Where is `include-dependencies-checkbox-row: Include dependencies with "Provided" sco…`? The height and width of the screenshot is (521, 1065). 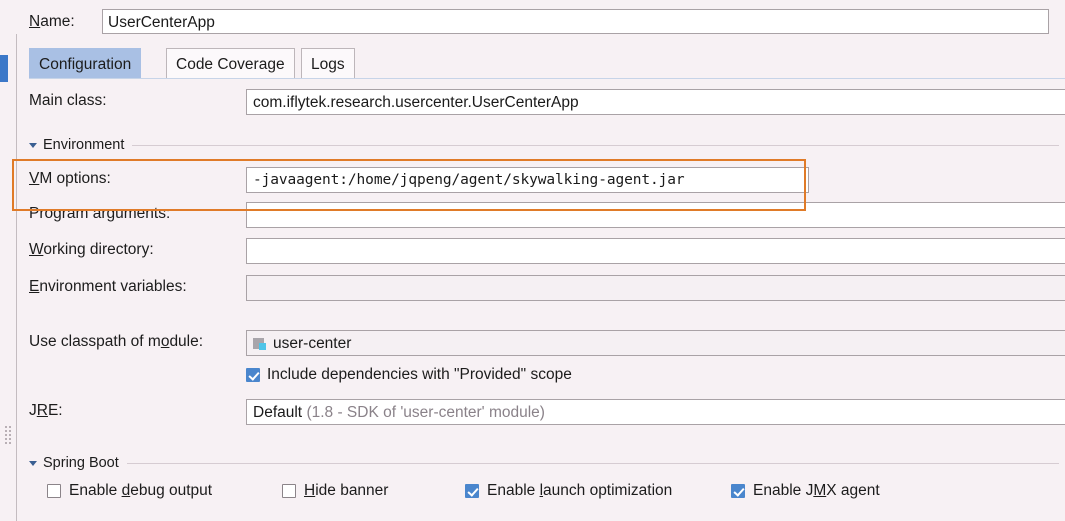
include-dependencies-checkbox-row: Include dependencies with "Provided" sco… is located at coordinates (409, 375).